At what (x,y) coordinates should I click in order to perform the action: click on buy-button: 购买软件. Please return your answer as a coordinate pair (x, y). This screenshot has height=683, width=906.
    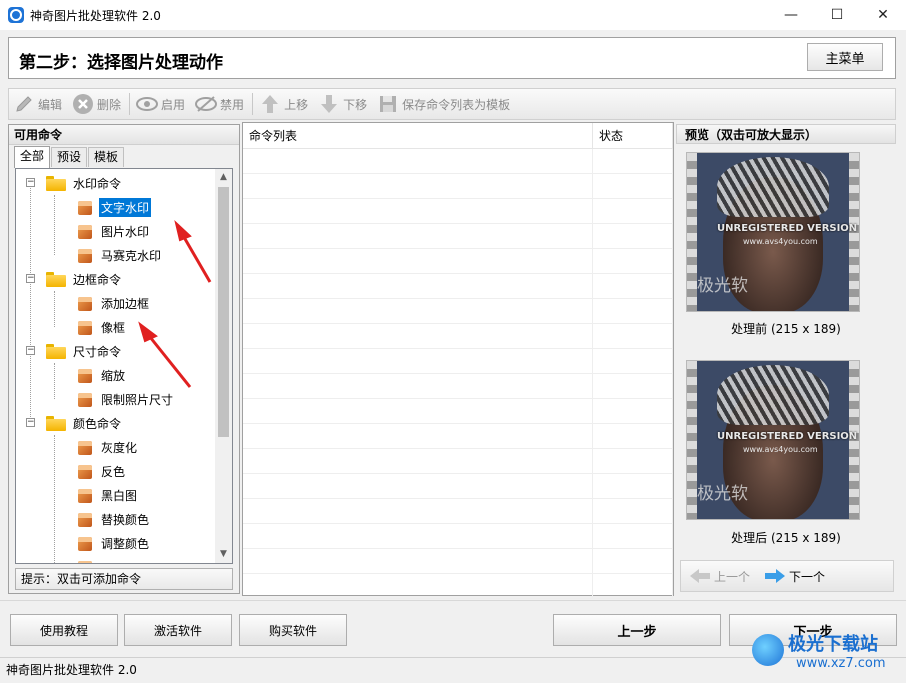
    Looking at the image, I should click on (293, 630).